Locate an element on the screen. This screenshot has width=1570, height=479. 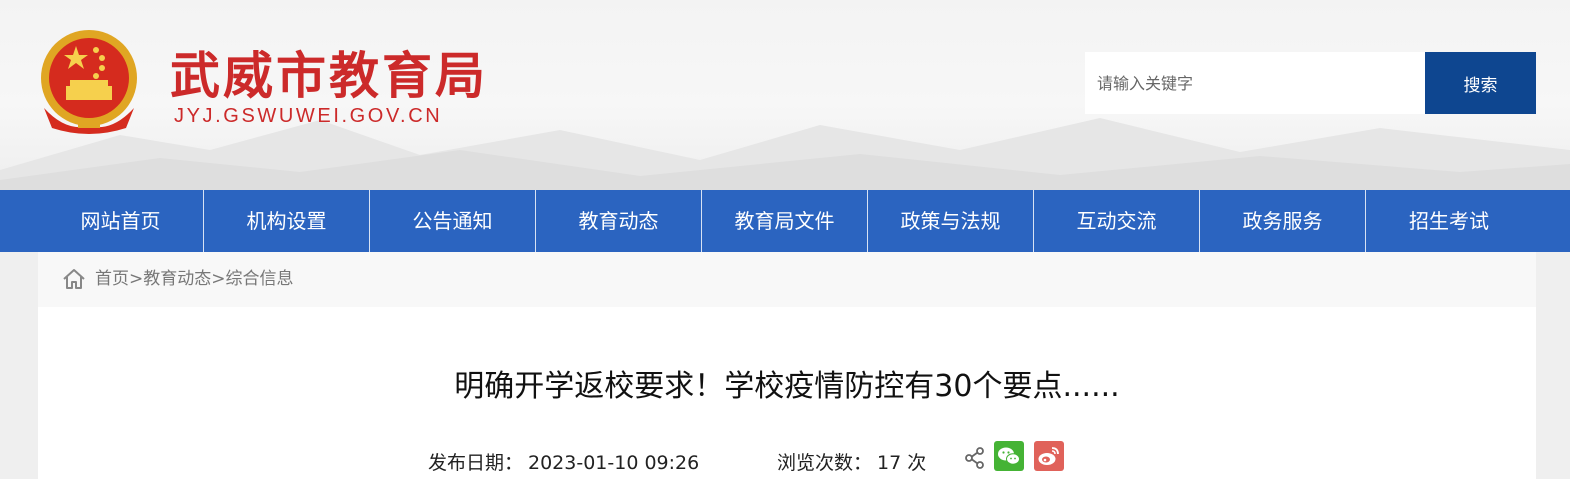
publish-date-label: 发布日期： is located at coordinates (476, 463).